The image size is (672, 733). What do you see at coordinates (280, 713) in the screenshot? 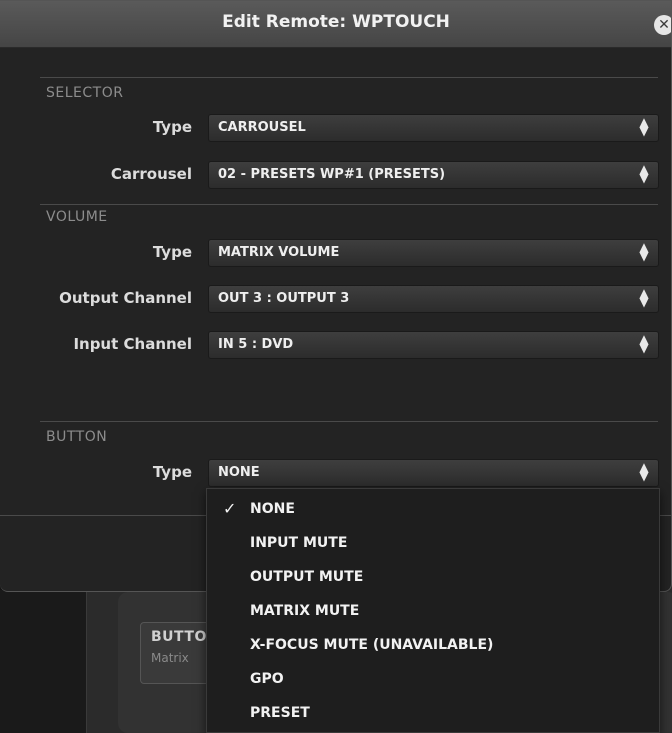
I see `menu-item-label: PRESET` at bounding box center [280, 713].